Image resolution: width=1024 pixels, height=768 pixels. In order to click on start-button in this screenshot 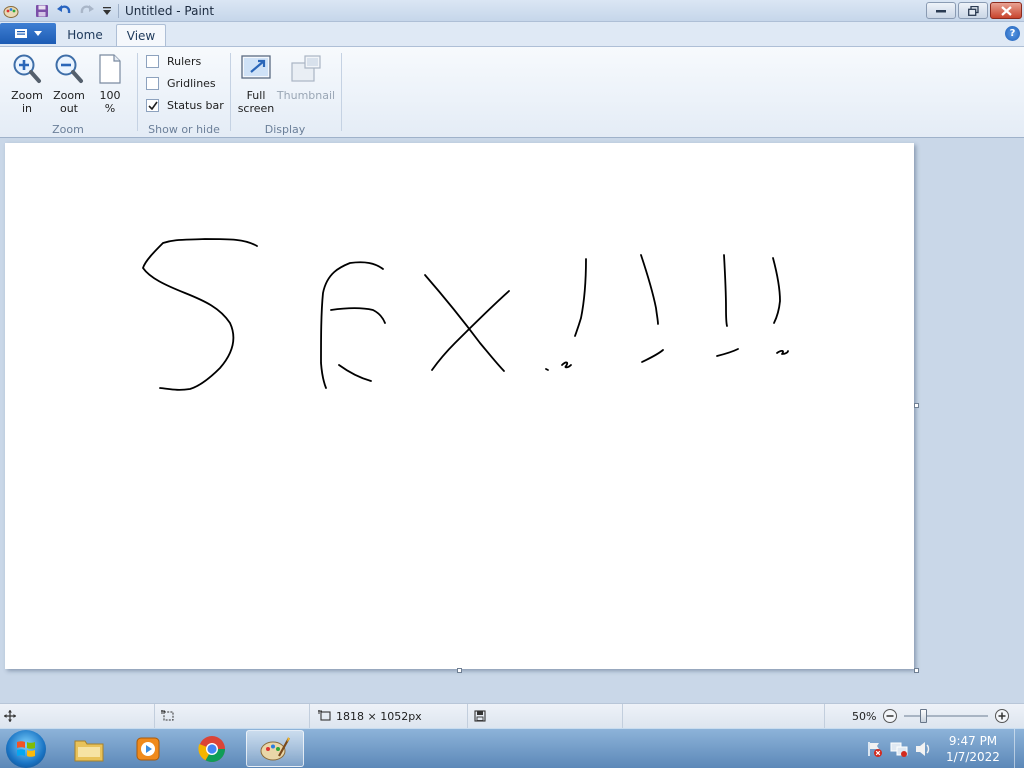, I will do `click(26, 749)`.